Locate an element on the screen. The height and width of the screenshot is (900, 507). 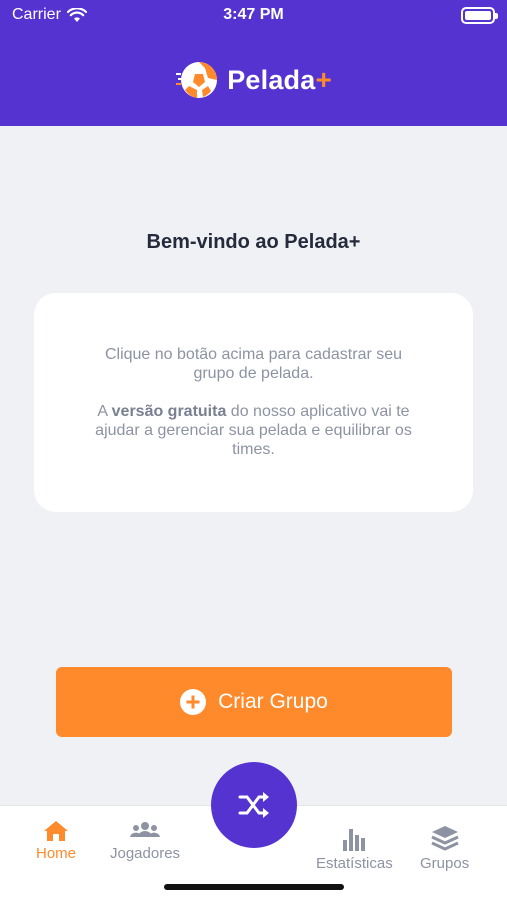
users-icon is located at coordinates (145, 829).